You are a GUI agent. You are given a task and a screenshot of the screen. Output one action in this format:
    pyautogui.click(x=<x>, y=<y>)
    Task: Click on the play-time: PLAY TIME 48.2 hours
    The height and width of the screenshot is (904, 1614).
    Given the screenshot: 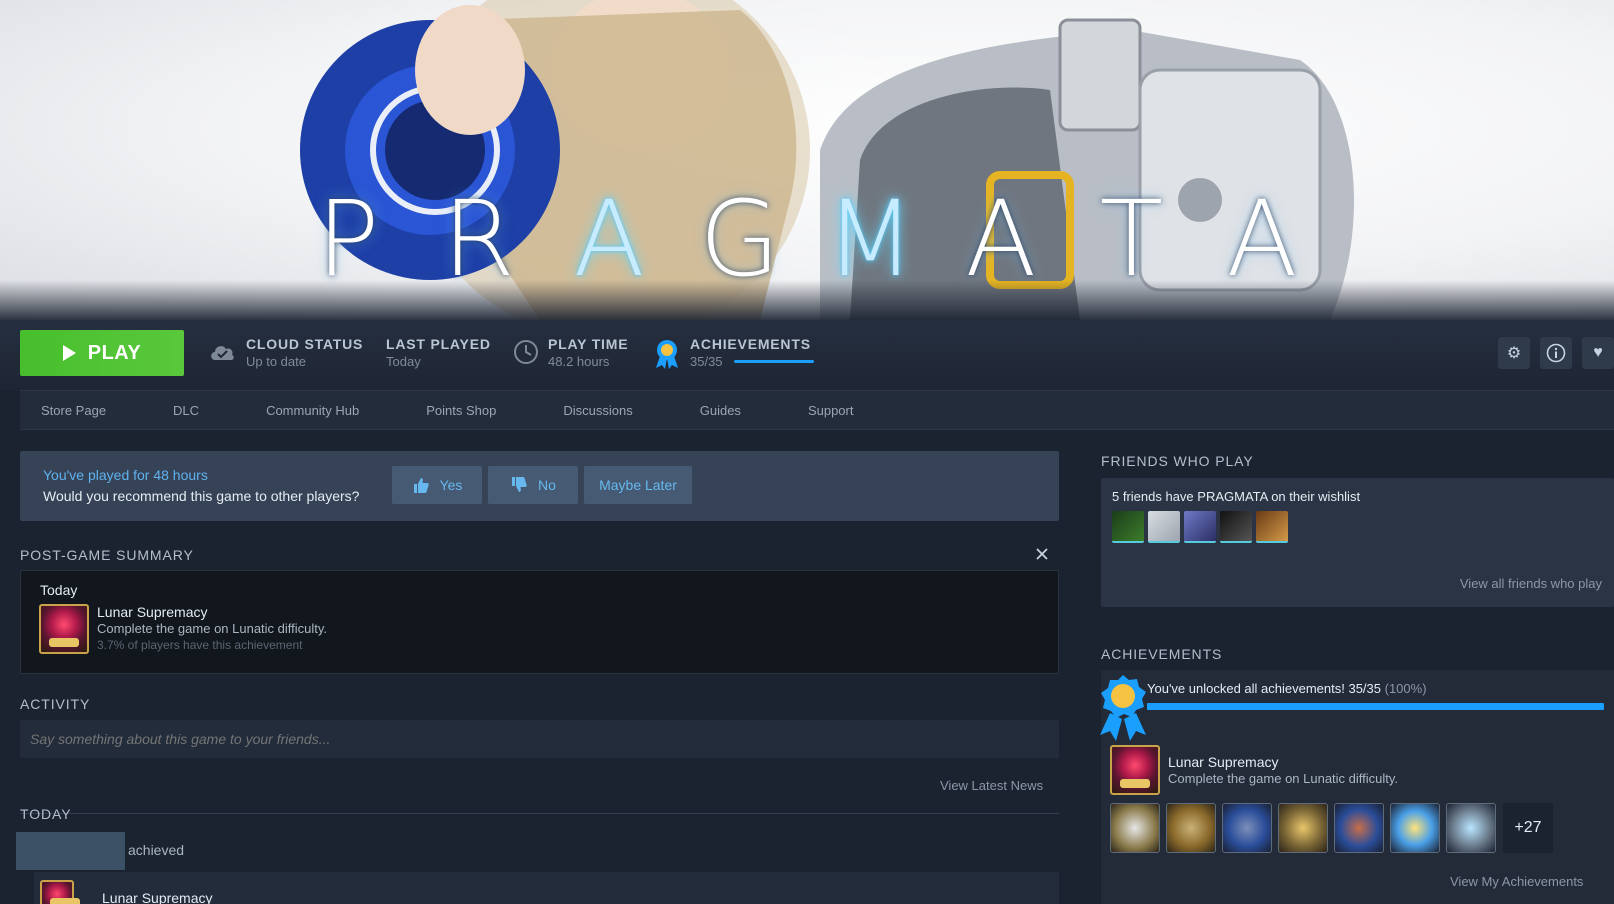 What is the action you would take?
    pyautogui.click(x=588, y=352)
    